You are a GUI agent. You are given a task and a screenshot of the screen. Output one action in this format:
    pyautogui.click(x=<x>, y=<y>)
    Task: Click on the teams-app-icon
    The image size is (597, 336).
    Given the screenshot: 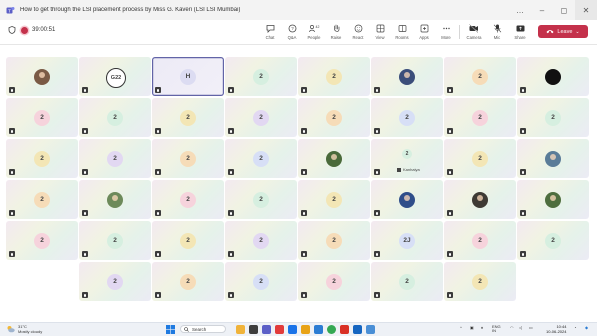 What is the action you would take?
    pyautogui.click(x=266, y=329)
    